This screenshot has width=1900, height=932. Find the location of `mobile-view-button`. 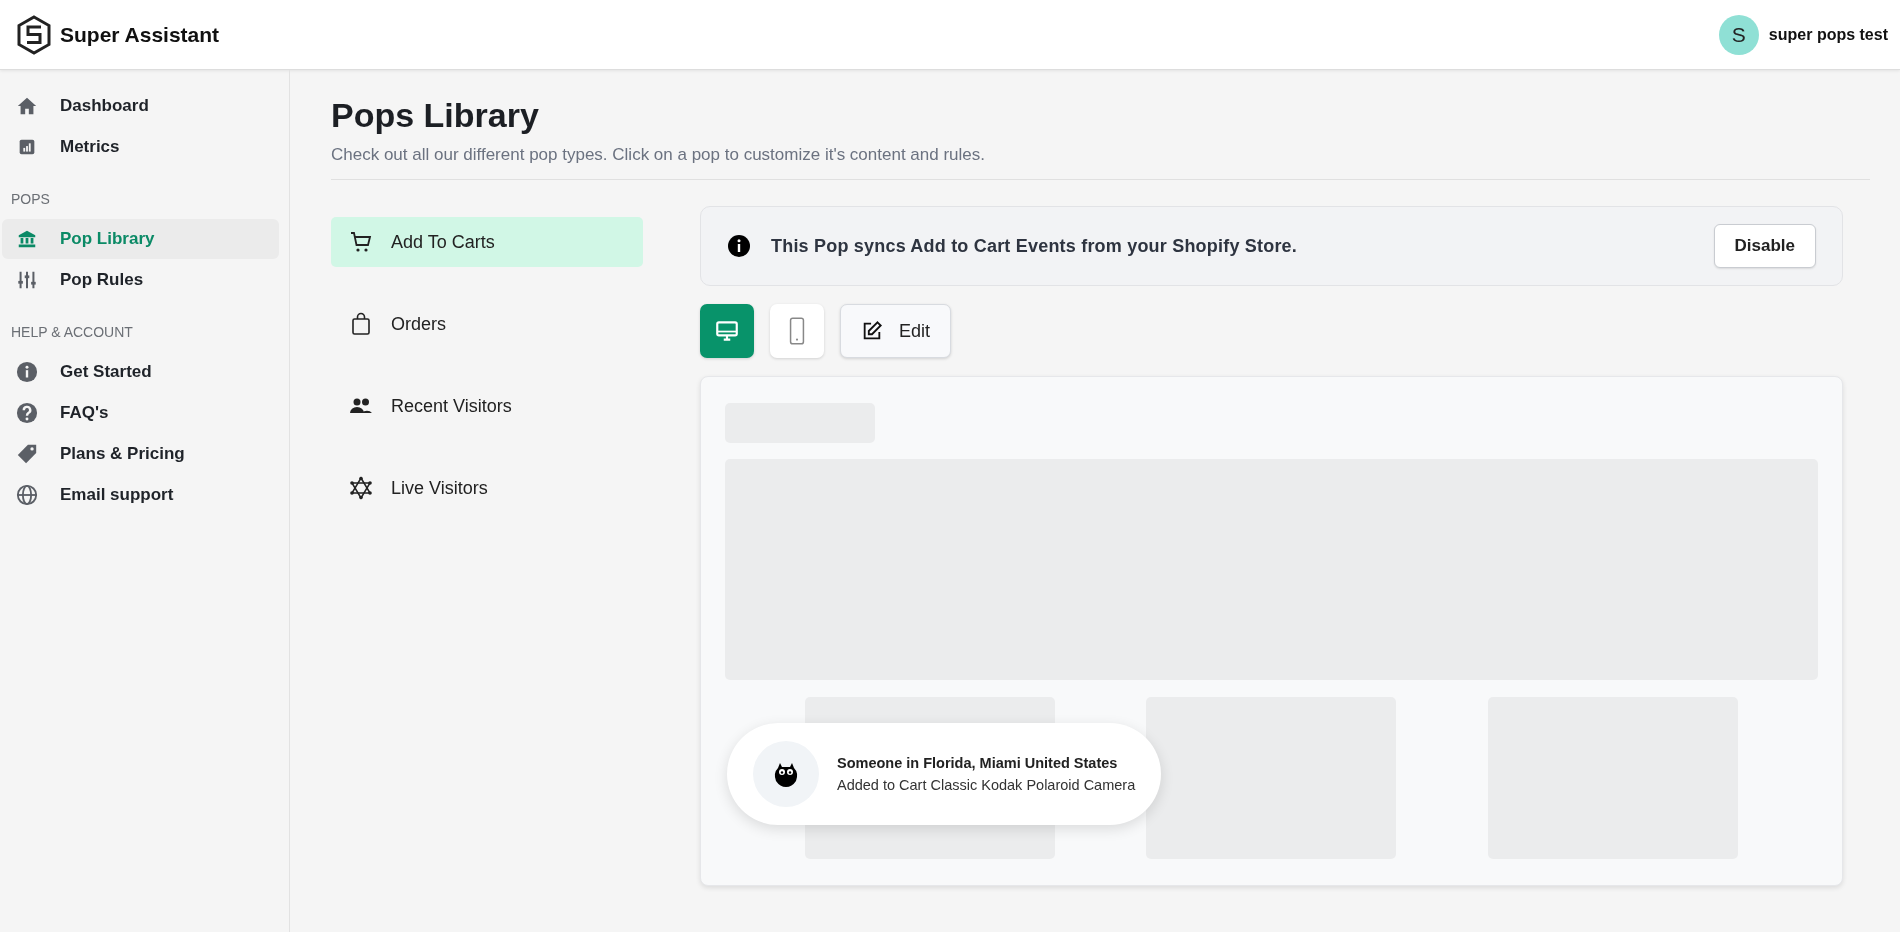

mobile-view-button is located at coordinates (797, 331).